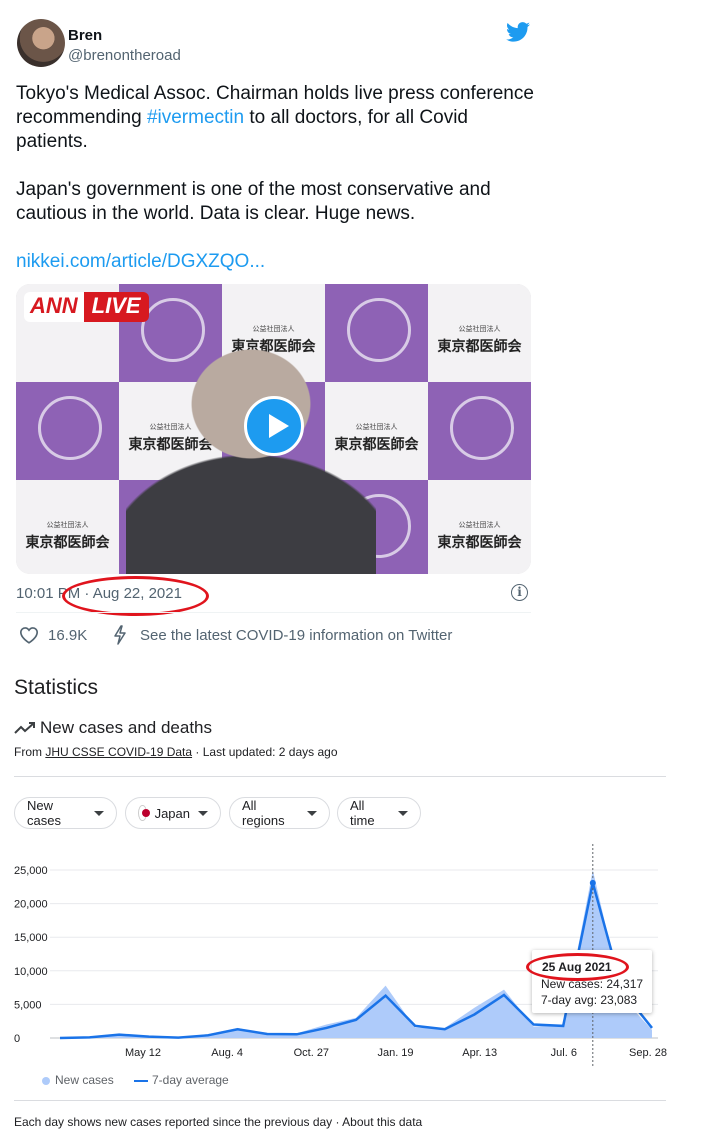 This screenshot has width=713, height=1129. What do you see at coordinates (564, 1053) in the screenshot?
I see `x-tick-label: Jul. 6` at bounding box center [564, 1053].